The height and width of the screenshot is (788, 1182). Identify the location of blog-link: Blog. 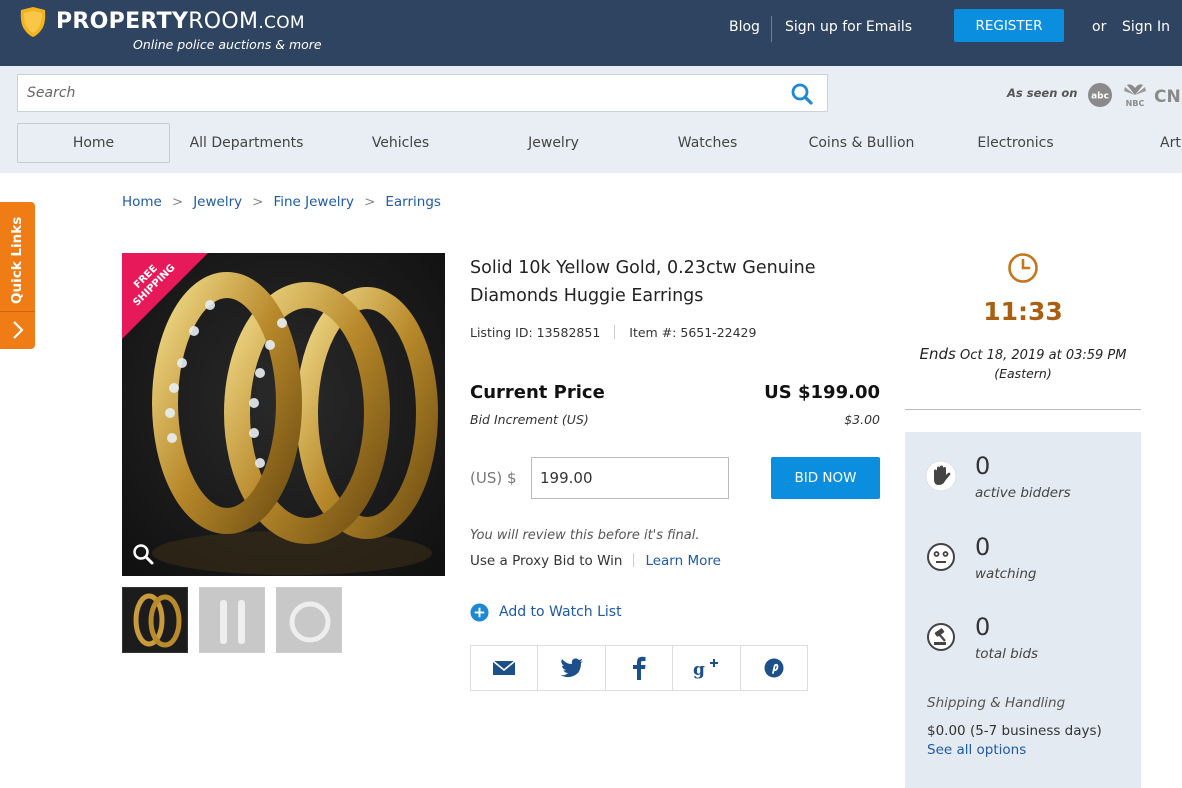
(744, 27).